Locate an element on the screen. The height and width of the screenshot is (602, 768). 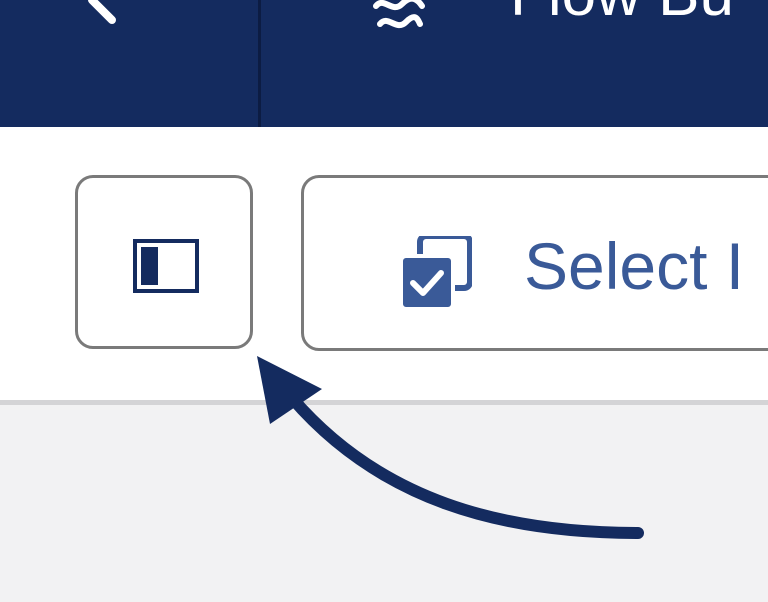
back-button is located at coordinates (129, 63).